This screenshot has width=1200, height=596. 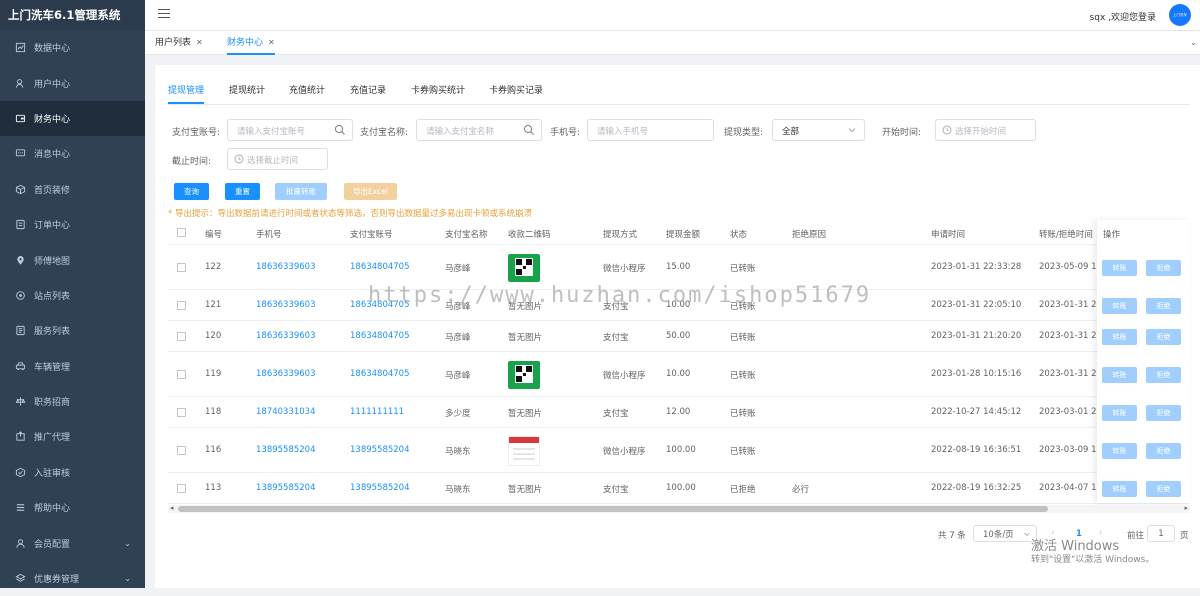 What do you see at coordinates (72, 542) in the screenshot?
I see `sidebar-item: 会员配置 ⌄` at bounding box center [72, 542].